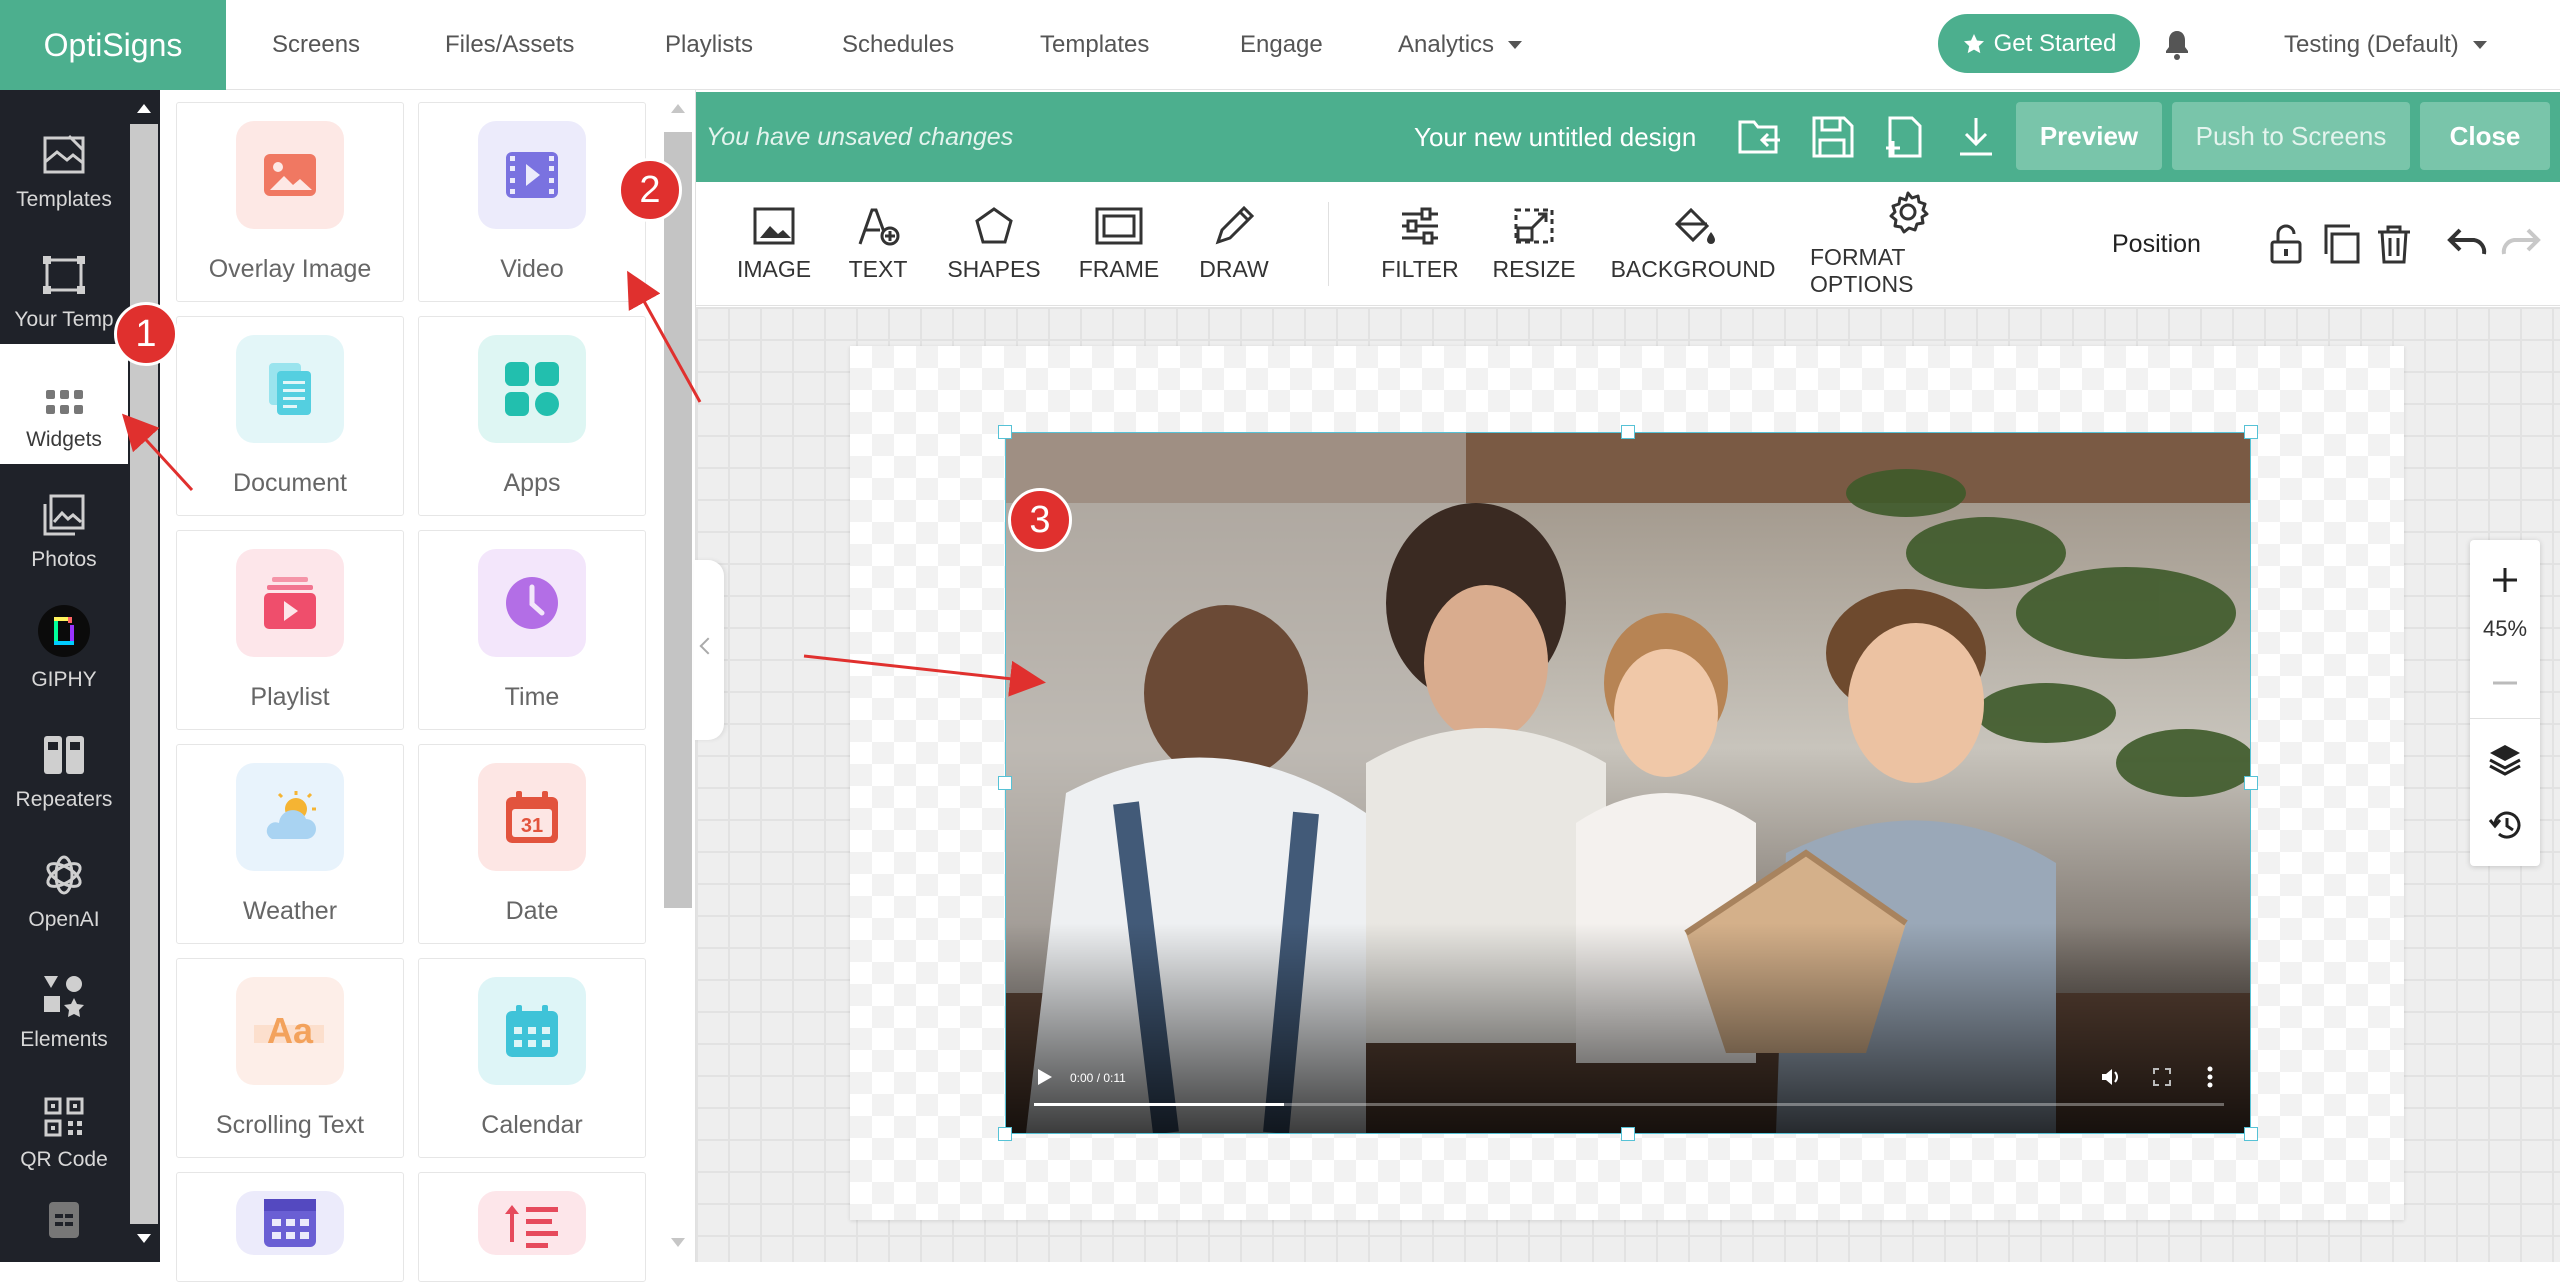 The image size is (2560, 1282). Describe the element at coordinates (1694, 225) in the screenshot. I see `paint-bucket-icon` at that location.